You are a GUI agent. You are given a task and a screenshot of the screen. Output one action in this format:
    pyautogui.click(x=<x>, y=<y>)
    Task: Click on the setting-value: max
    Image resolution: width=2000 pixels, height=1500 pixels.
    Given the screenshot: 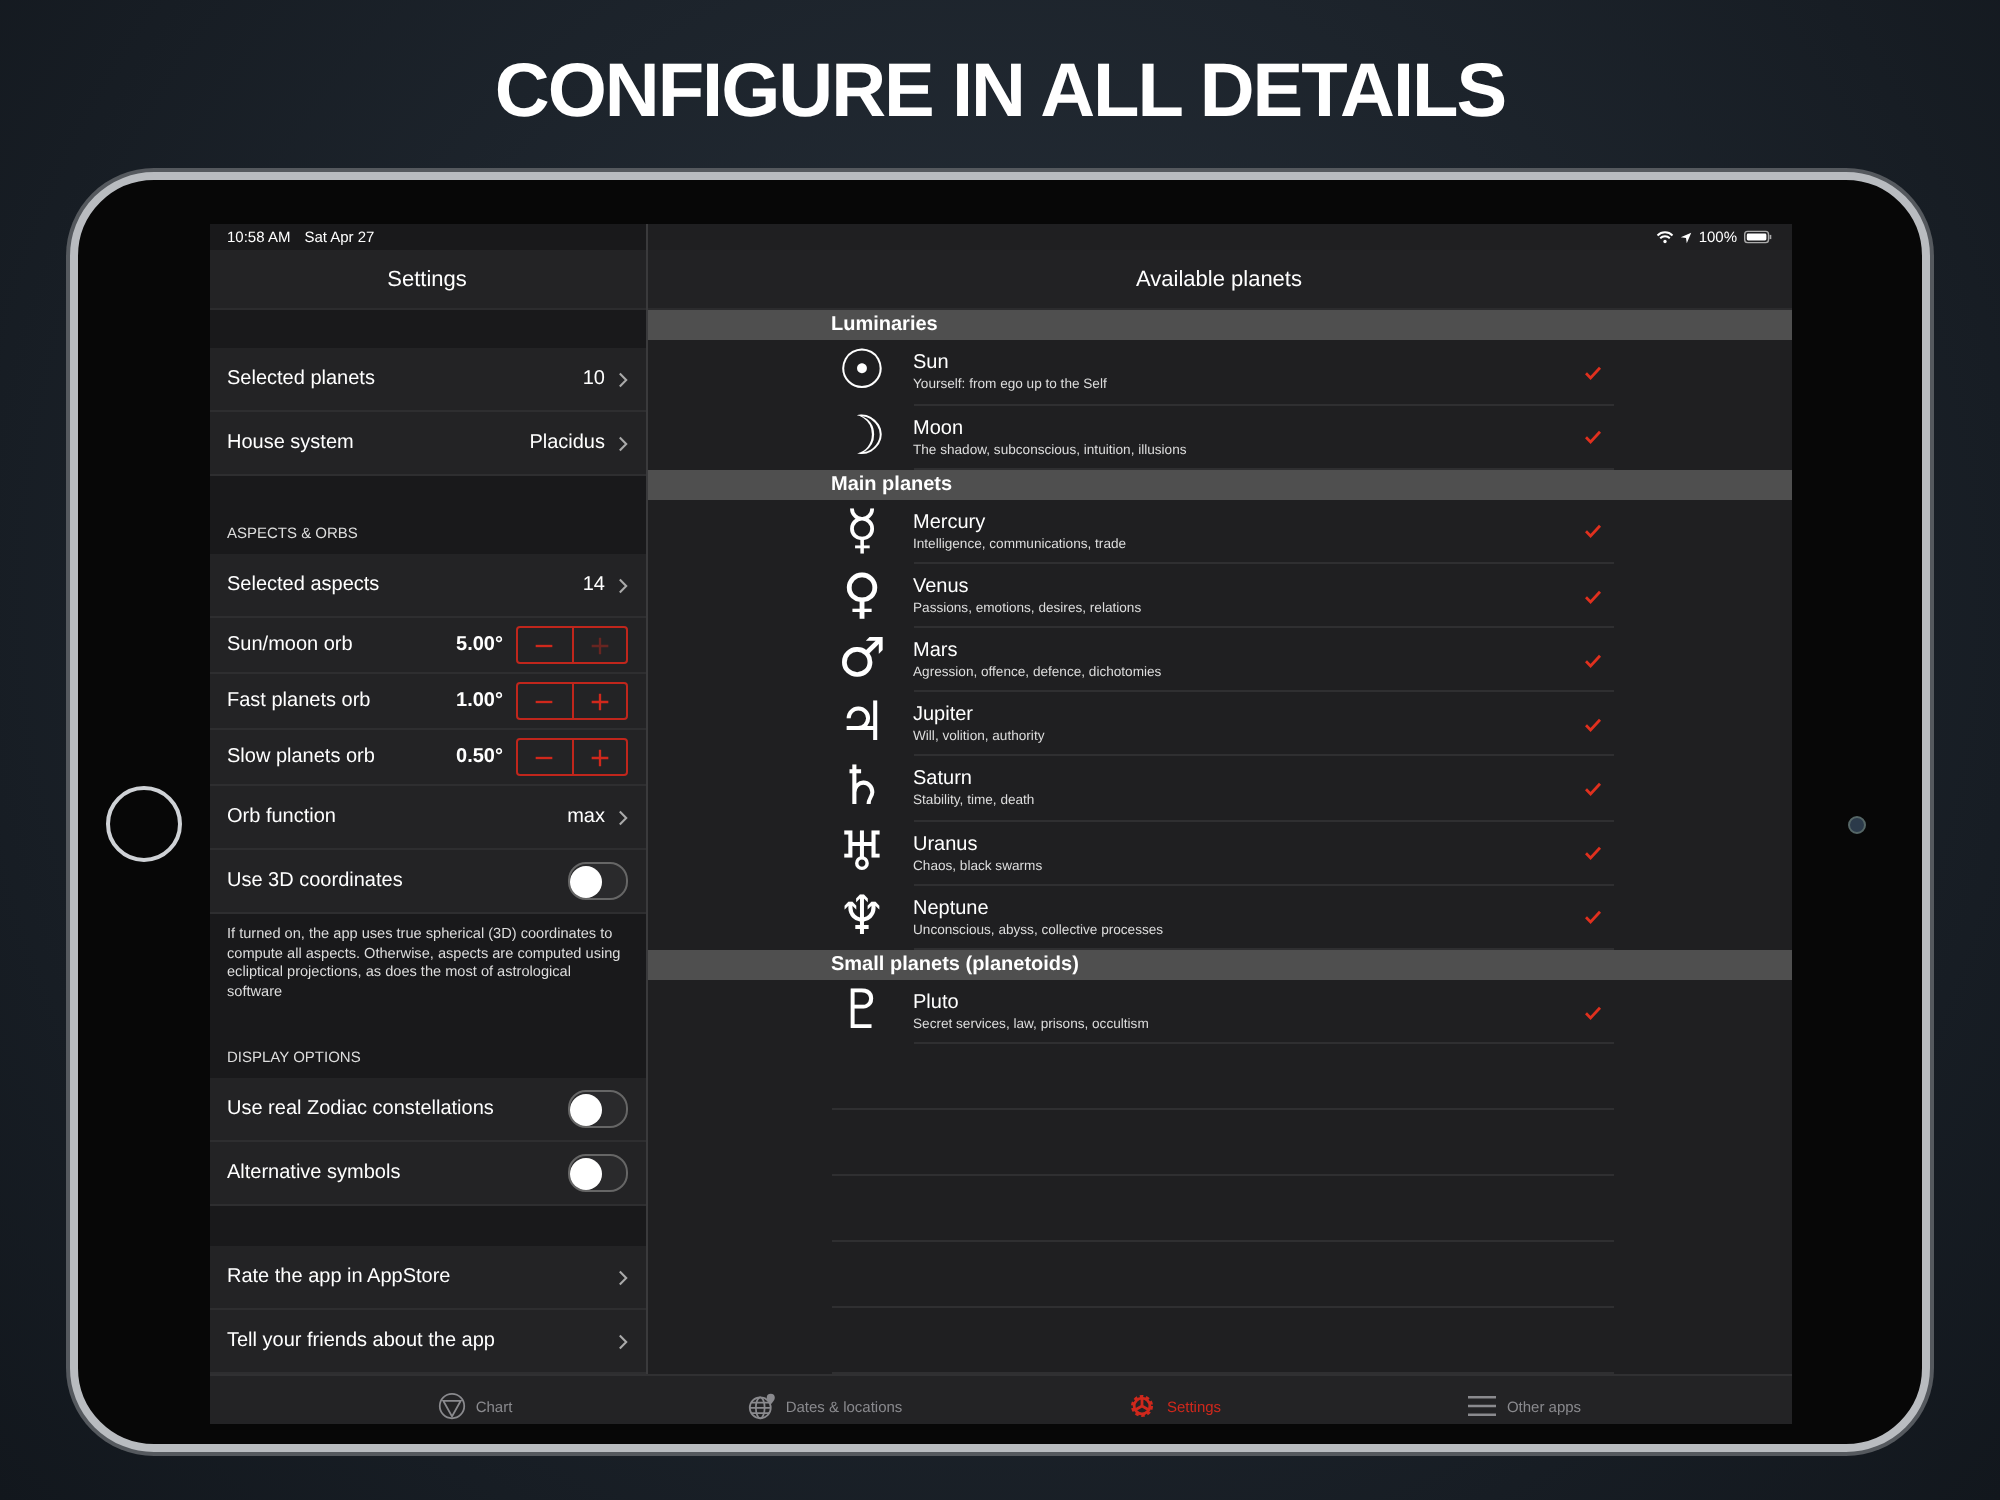 What is the action you would take?
    pyautogui.click(x=586, y=817)
    